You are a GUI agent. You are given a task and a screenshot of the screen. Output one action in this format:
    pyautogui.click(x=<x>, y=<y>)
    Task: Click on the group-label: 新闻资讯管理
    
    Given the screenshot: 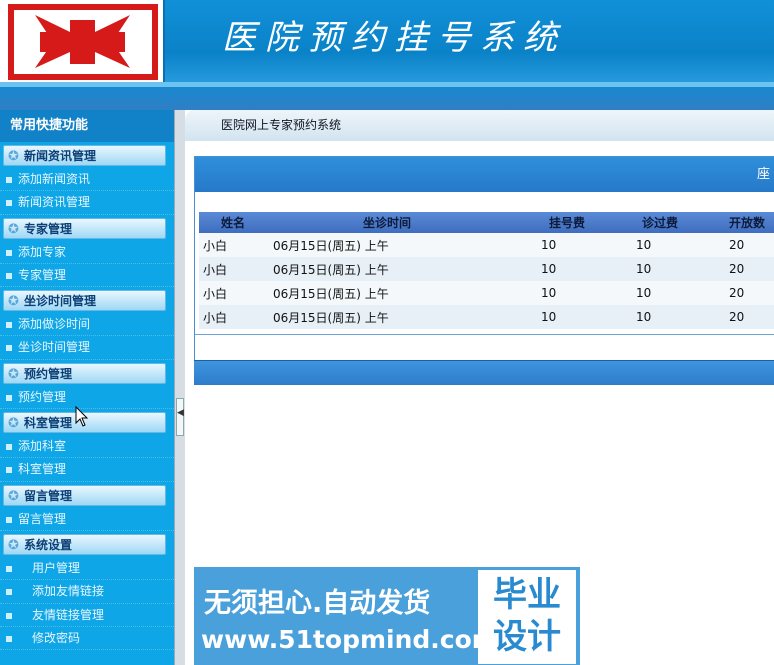 What is the action you would take?
    pyautogui.click(x=60, y=156)
    